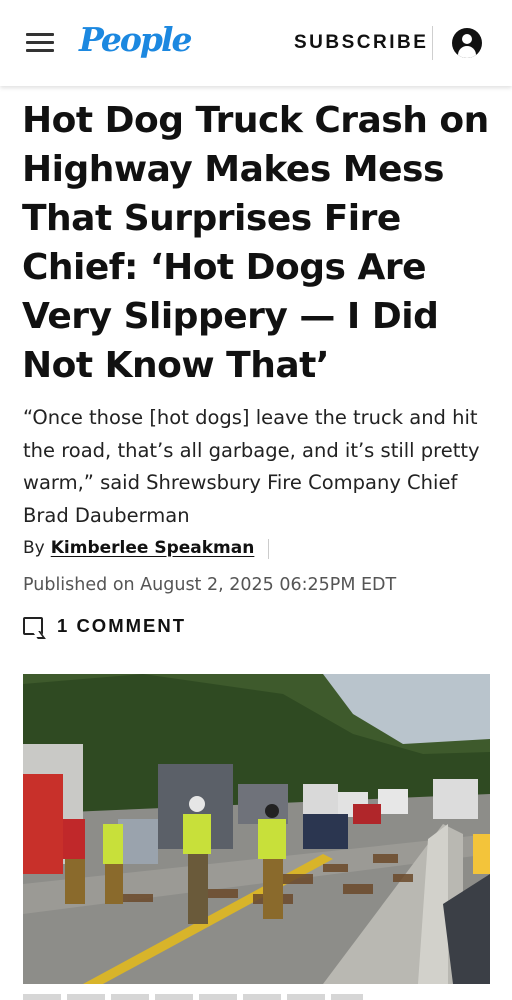  What do you see at coordinates (467, 43) in the screenshot?
I see `user-account-icon` at bounding box center [467, 43].